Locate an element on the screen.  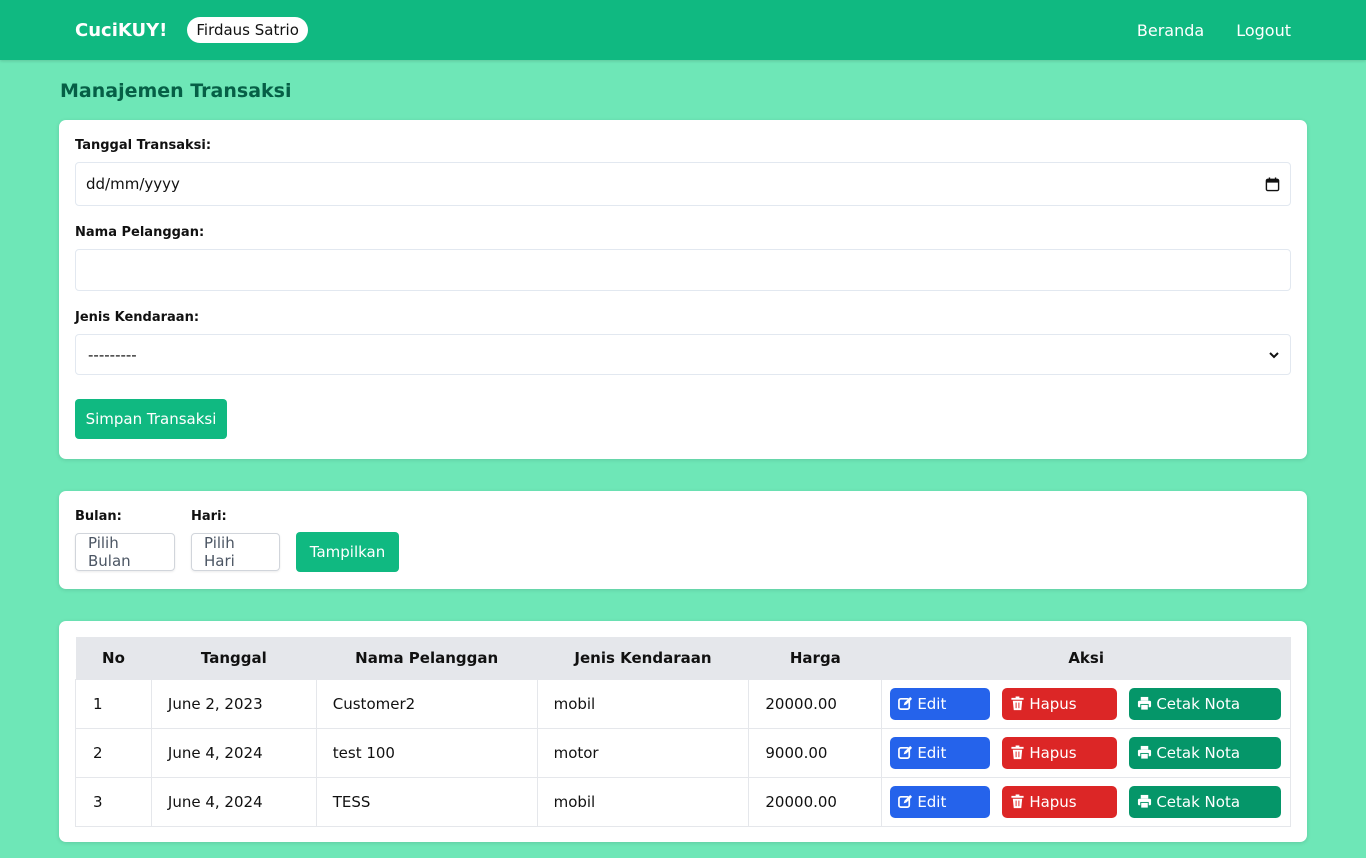
date-label: Tanggal Transaksi: is located at coordinates (143, 145).